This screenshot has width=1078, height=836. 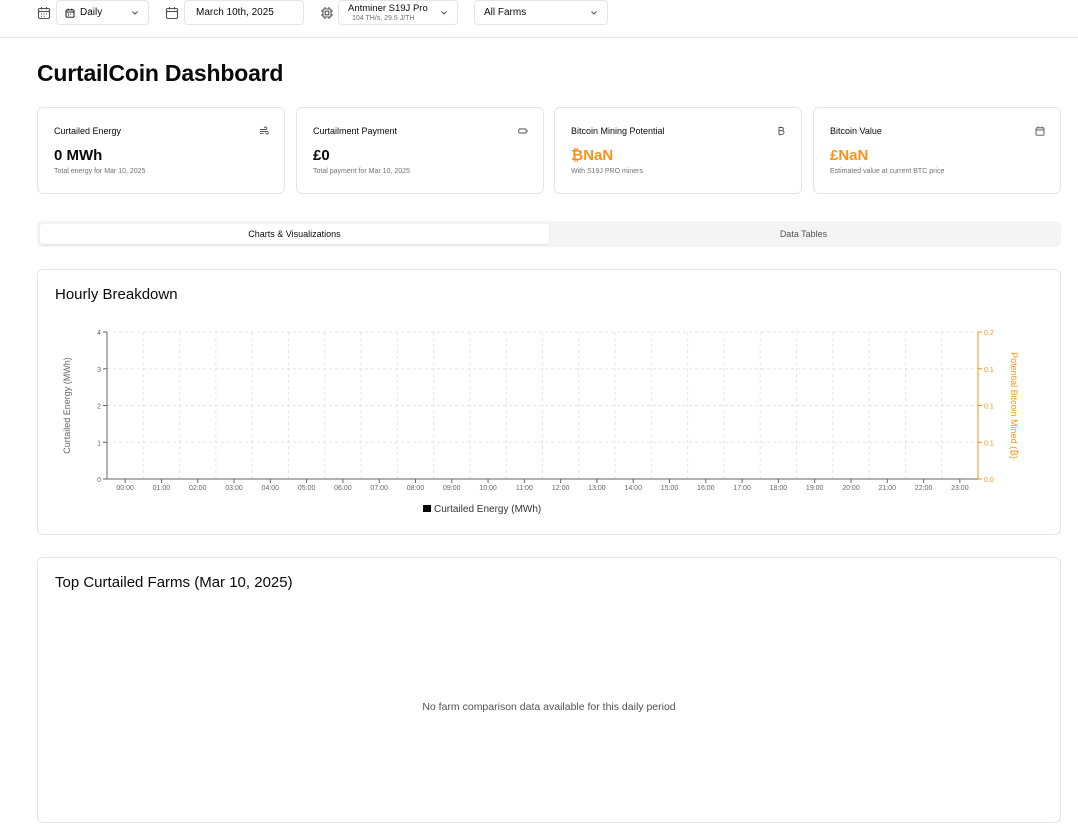 I want to click on farm-select: All Farms, so click(x=541, y=12).